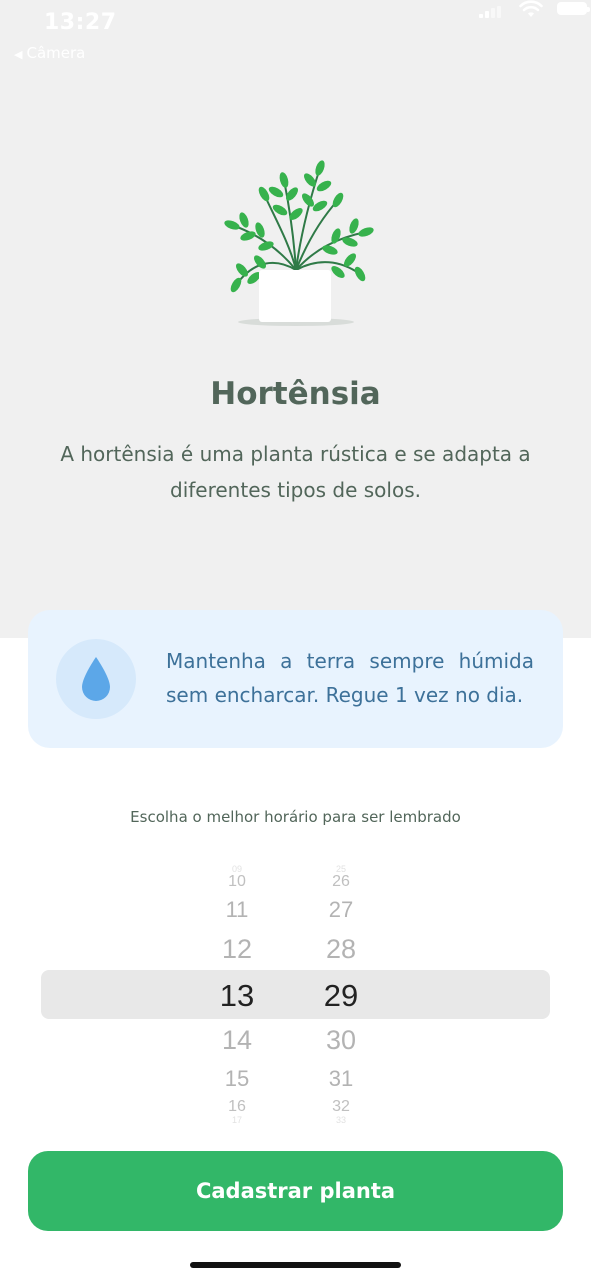 This screenshot has height=1280, width=591. I want to click on minute-picker-column: 25 26 27 28 29 30 31 32 33, so click(341, 995).